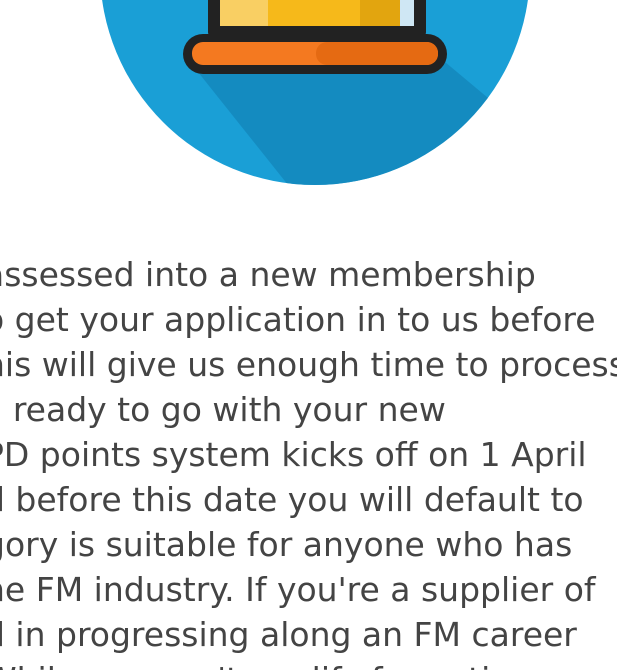 Image resolution: width=617 pixels, height=670 pixels. Describe the element at coordinates (244, 13) in the screenshot. I see `laptop-screen-highlight` at that location.